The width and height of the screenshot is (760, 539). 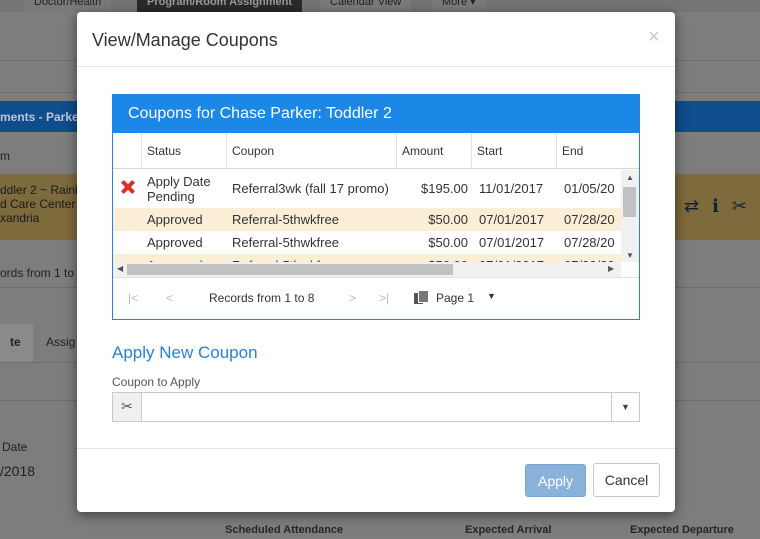 I want to click on coupon-select: ✂ ▼, so click(x=376, y=407).